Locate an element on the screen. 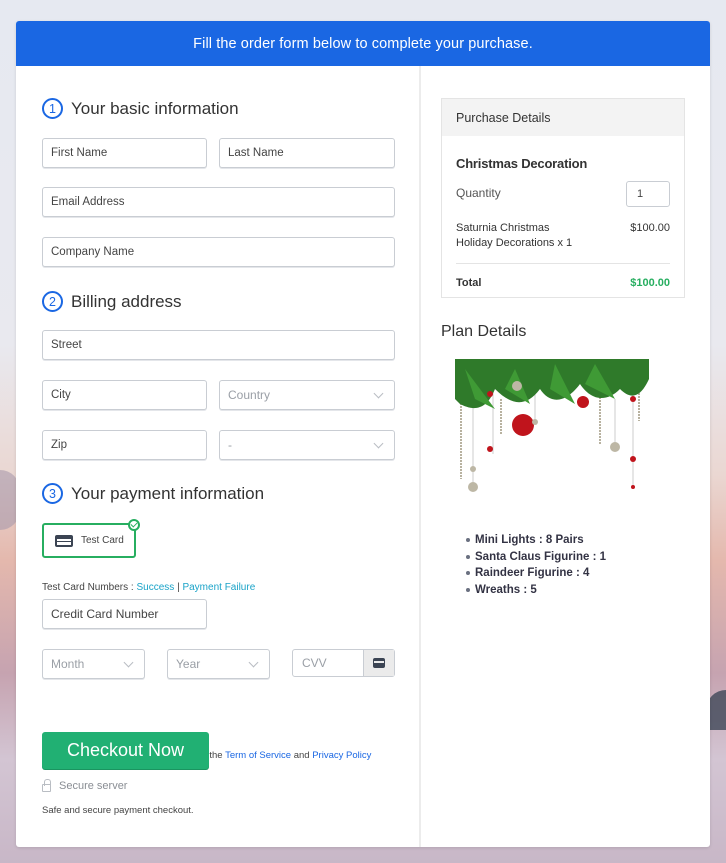 The width and height of the screenshot is (726, 863). quantity-input: 1 is located at coordinates (648, 194).